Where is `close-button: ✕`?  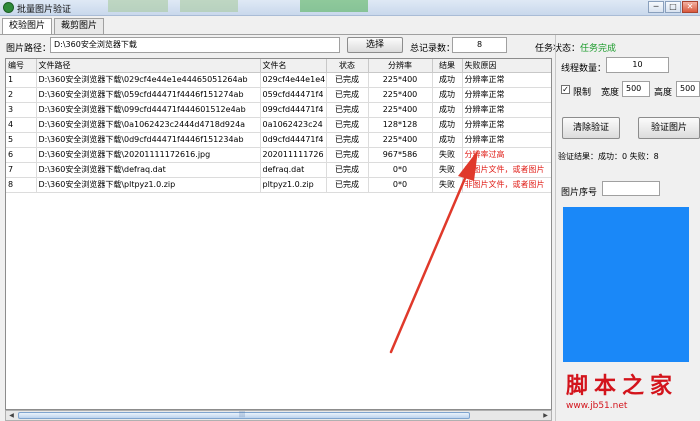
close-button: ✕ is located at coordinates (690, 7).